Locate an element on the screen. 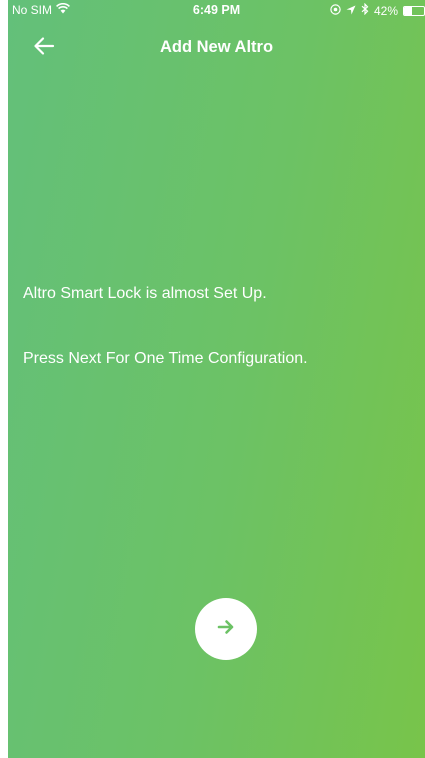  bluetooth-icon is located at coordinates (365, 10).